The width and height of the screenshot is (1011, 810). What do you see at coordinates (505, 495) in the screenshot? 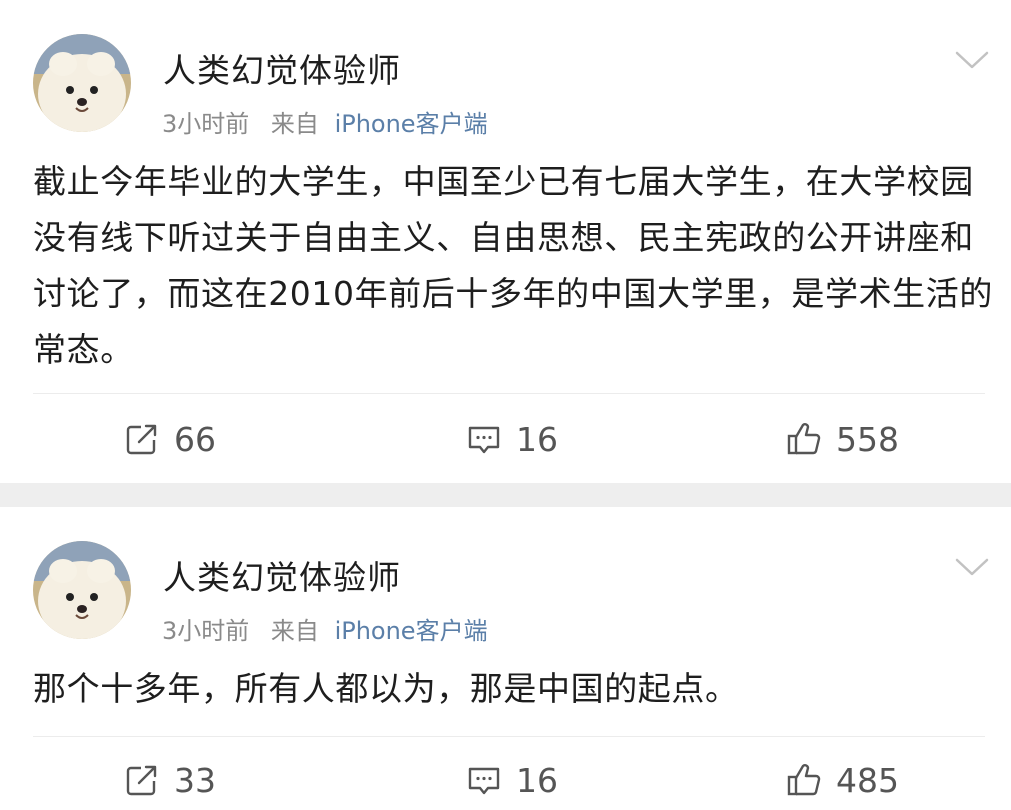
I see `feed-separator` at bounding box center [505, 495].